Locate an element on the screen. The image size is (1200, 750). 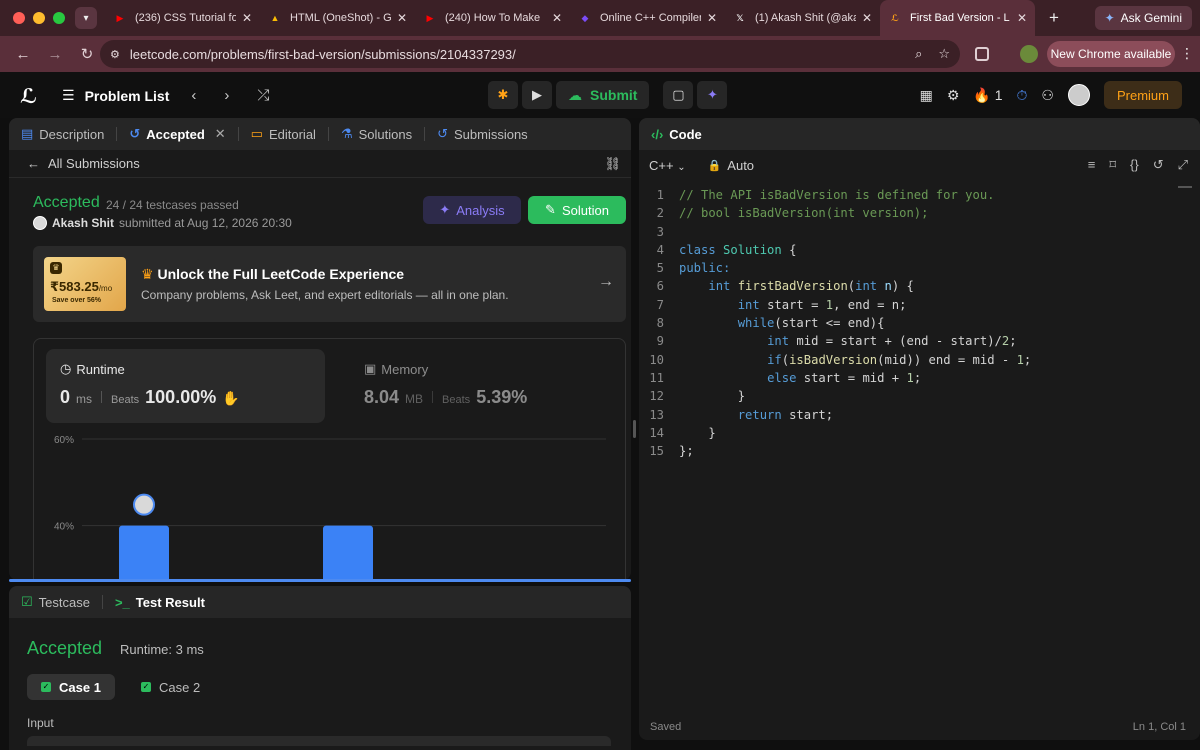
code-line: 15}; is located at coordinates (919, 451).